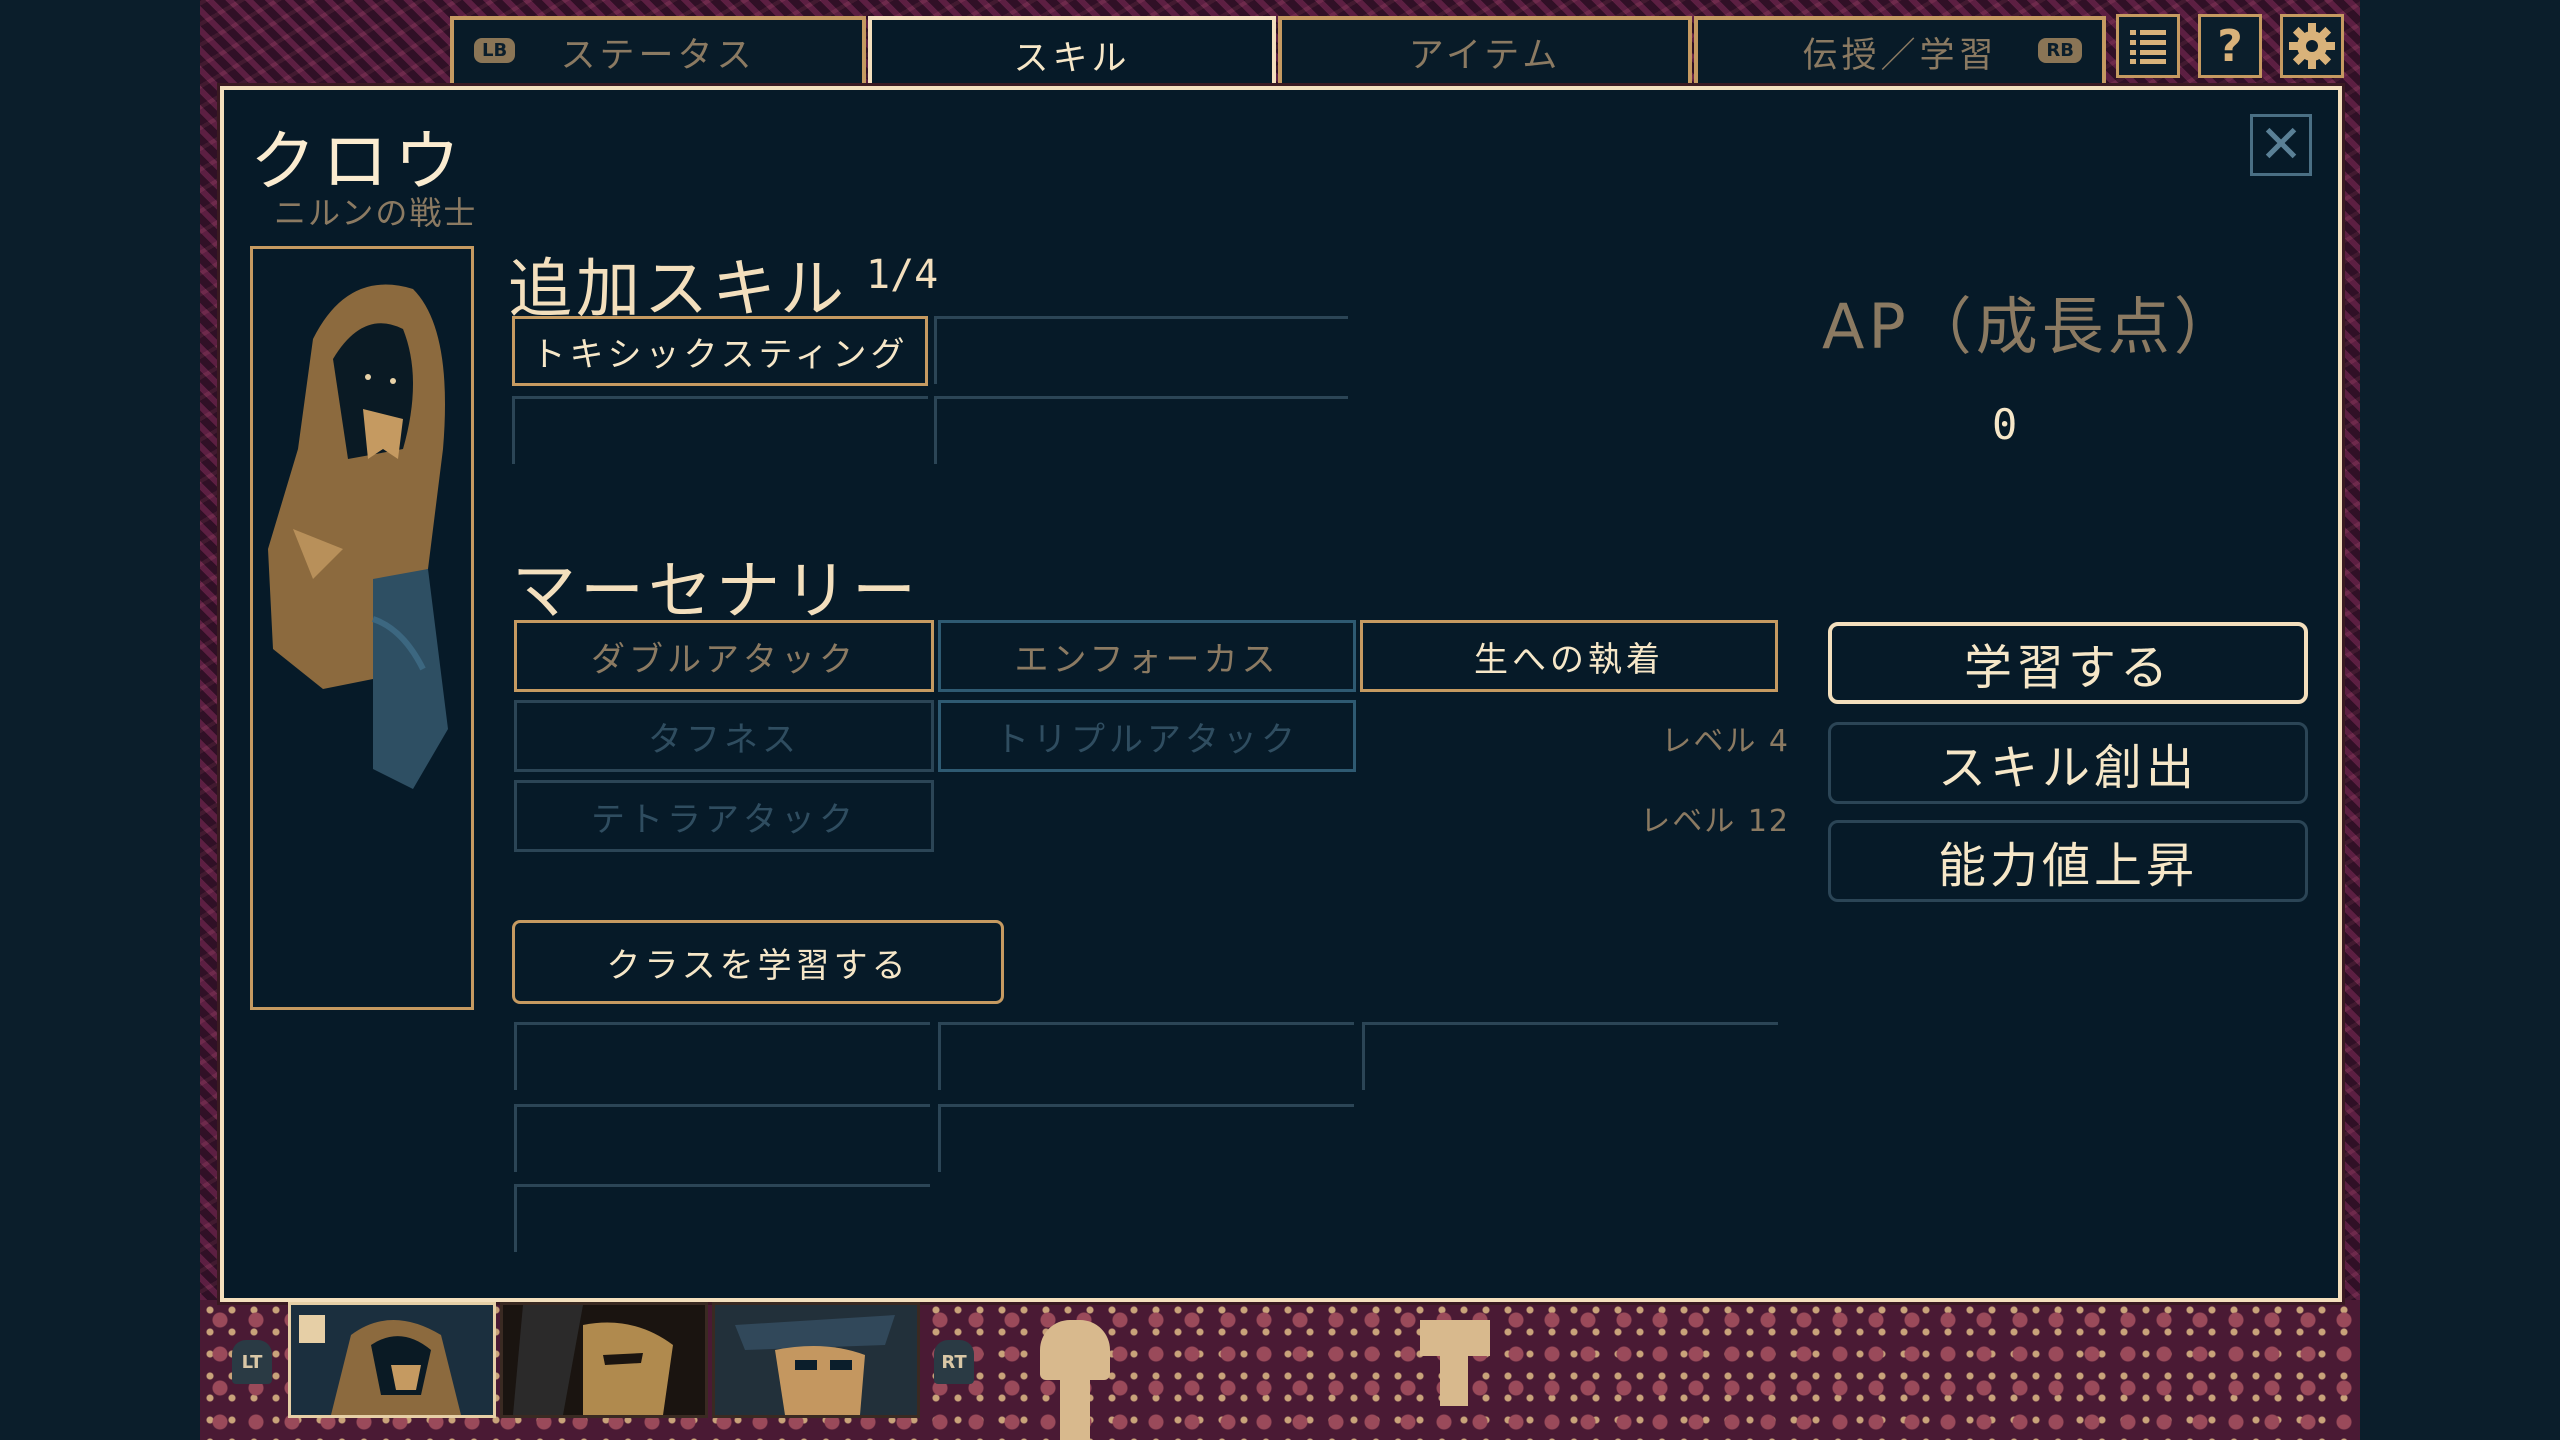  I want to click on ap-title: AP（成長点）, so click(2031, 326).